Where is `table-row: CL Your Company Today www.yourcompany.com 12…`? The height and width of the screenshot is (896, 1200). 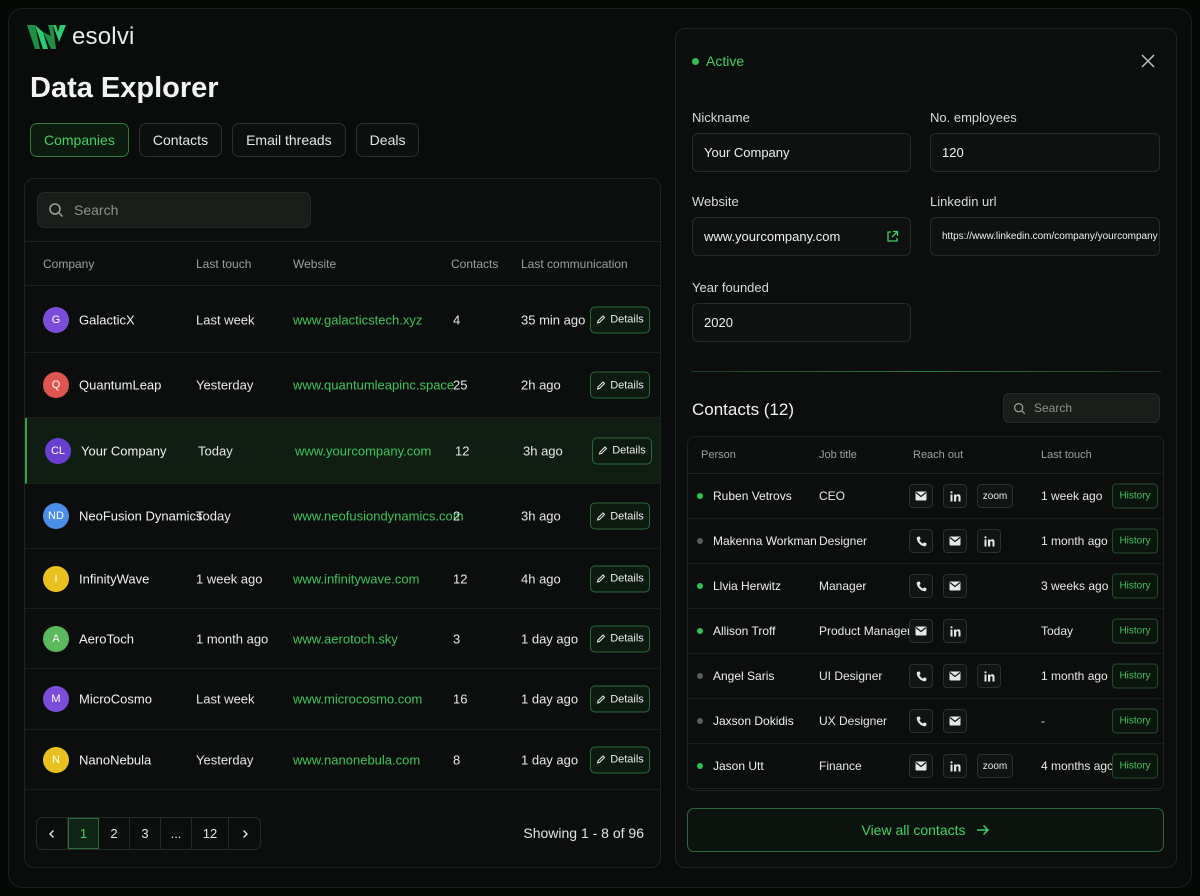 table-row: CL Your Company Today www.yourcompany.com 12… is located at coordinates (342, 451).